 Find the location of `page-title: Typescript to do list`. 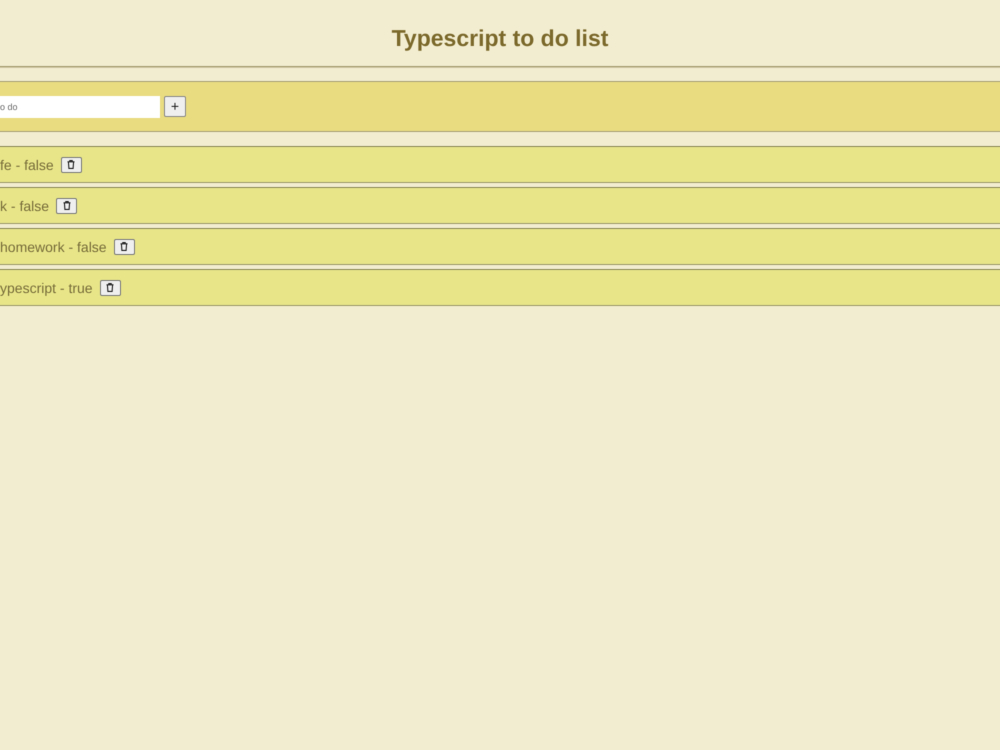

page-title: Typescript to do list is located at coordinates (500, 38).